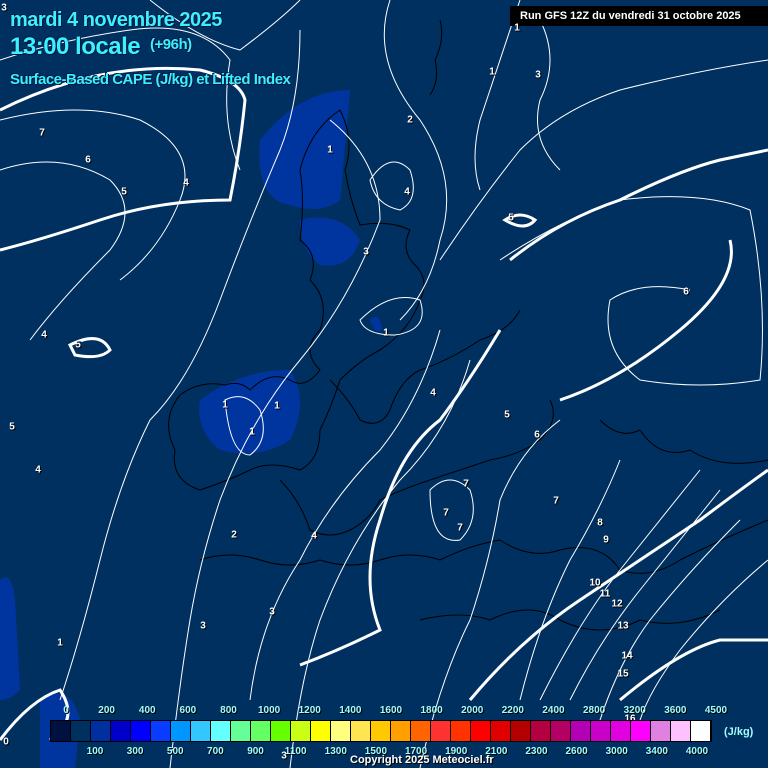  I want to click on legend-label: 3400, so click(656, 751).